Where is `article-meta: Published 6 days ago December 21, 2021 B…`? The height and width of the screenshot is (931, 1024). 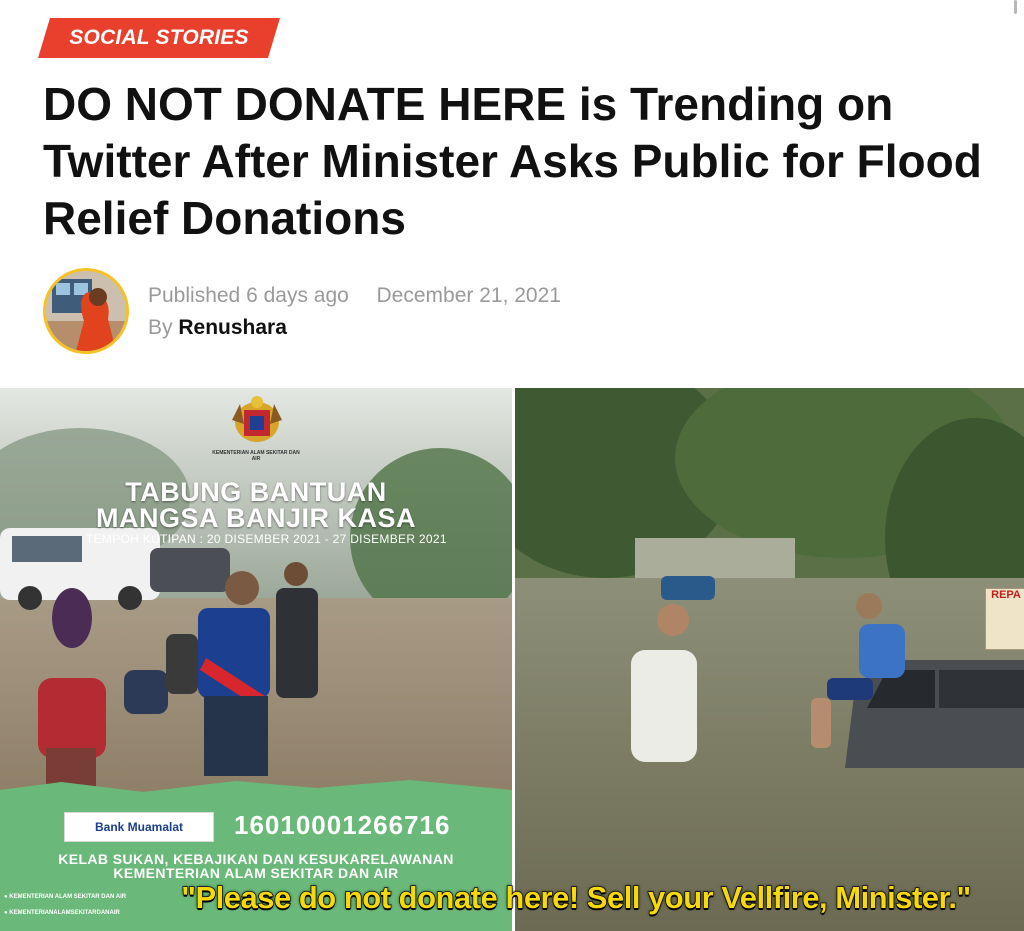
article-meta: Published 6 days ago December 21, 2021 B… is located at coordinates (354, 314).